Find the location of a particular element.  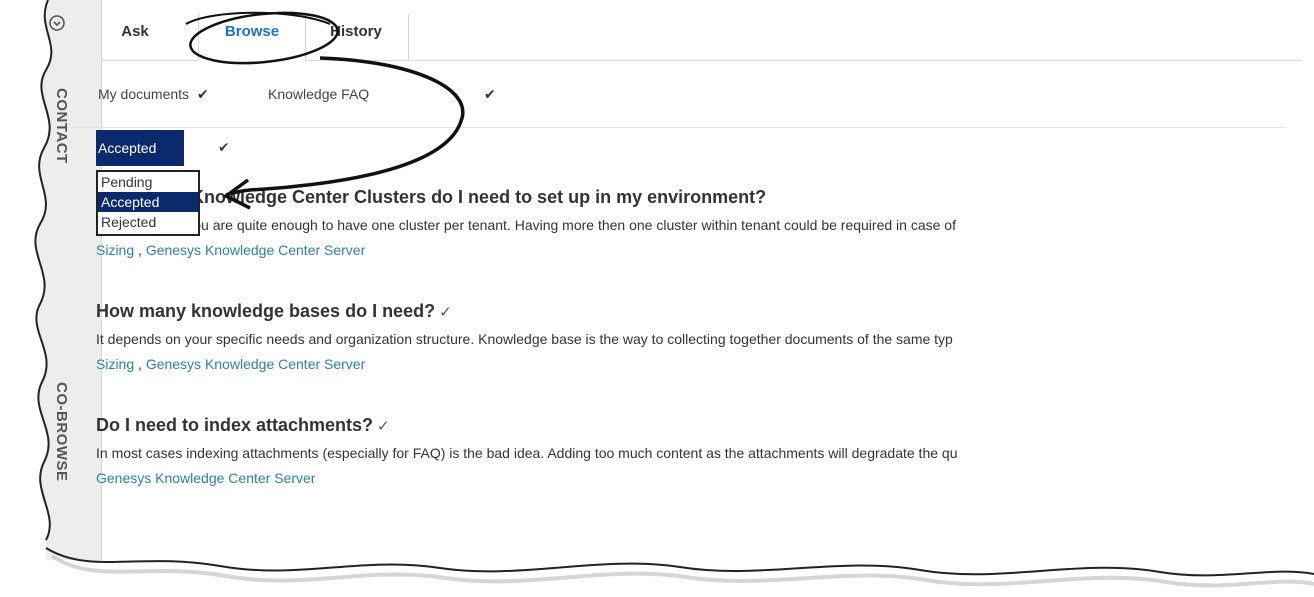

rail-tab-cobrowse: CO-BROWSE is located at coordinates (60, 432).